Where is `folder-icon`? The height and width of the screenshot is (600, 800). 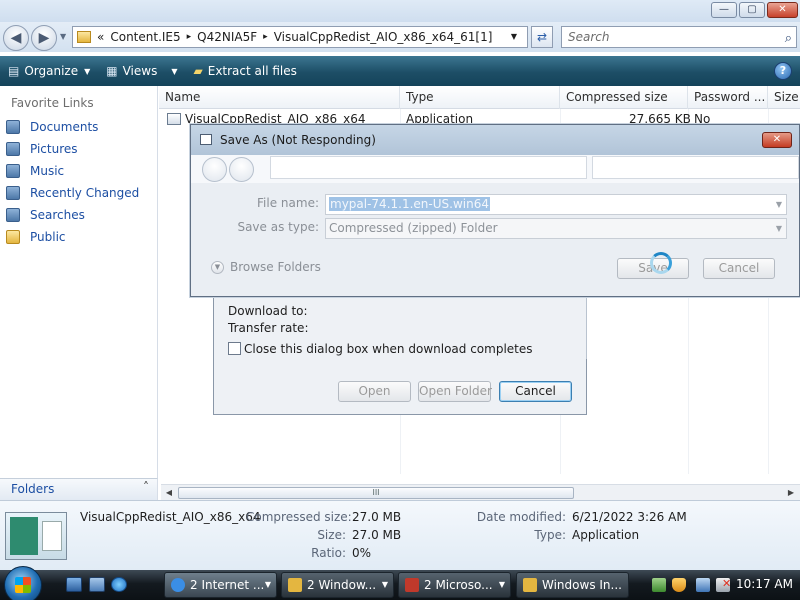 folder-icon is located at coordinates (295, 585).